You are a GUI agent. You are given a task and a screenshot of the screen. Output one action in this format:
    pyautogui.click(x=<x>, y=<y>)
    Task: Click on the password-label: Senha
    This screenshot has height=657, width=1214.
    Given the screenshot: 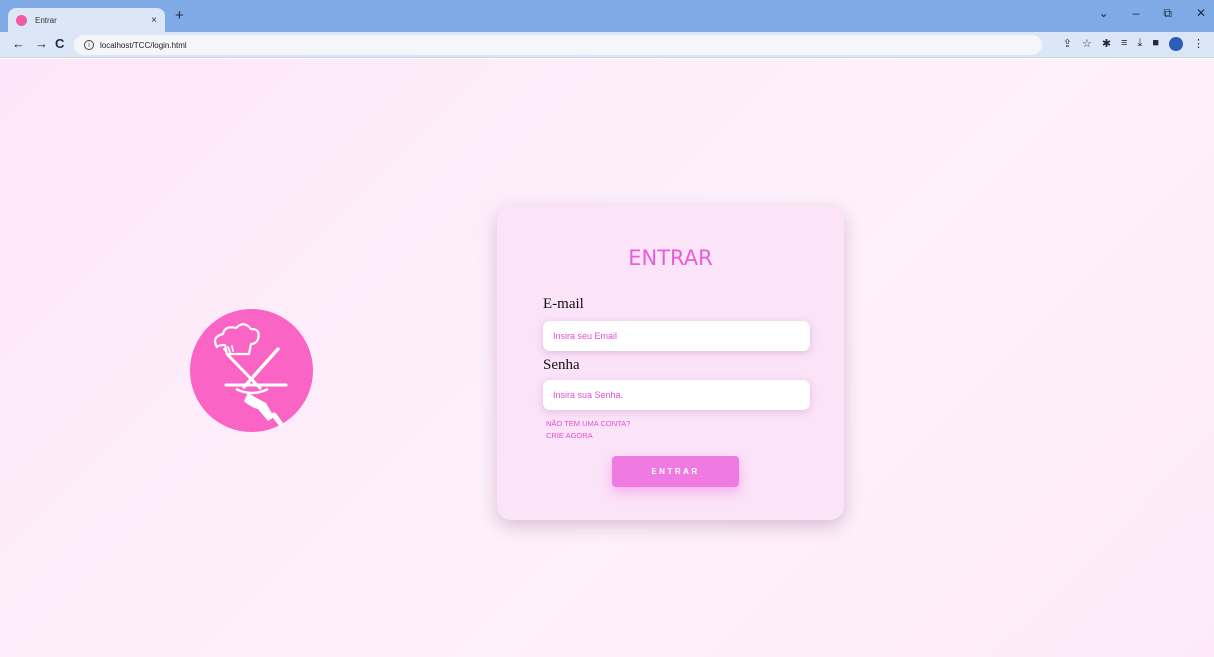 What is the action you would take?
    pyautogui.click(x=561, y=365)
    